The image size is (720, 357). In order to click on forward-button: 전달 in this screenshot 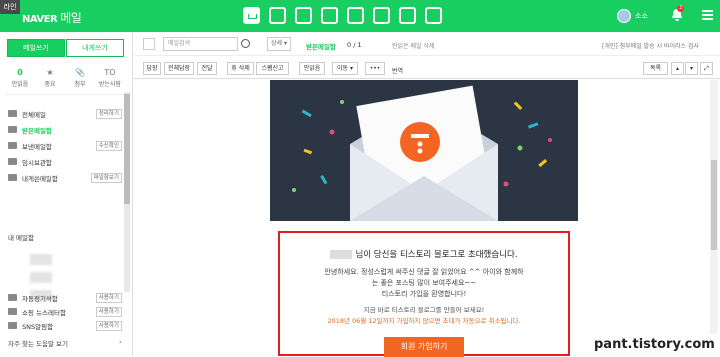, I will do `click(207, 68)`.